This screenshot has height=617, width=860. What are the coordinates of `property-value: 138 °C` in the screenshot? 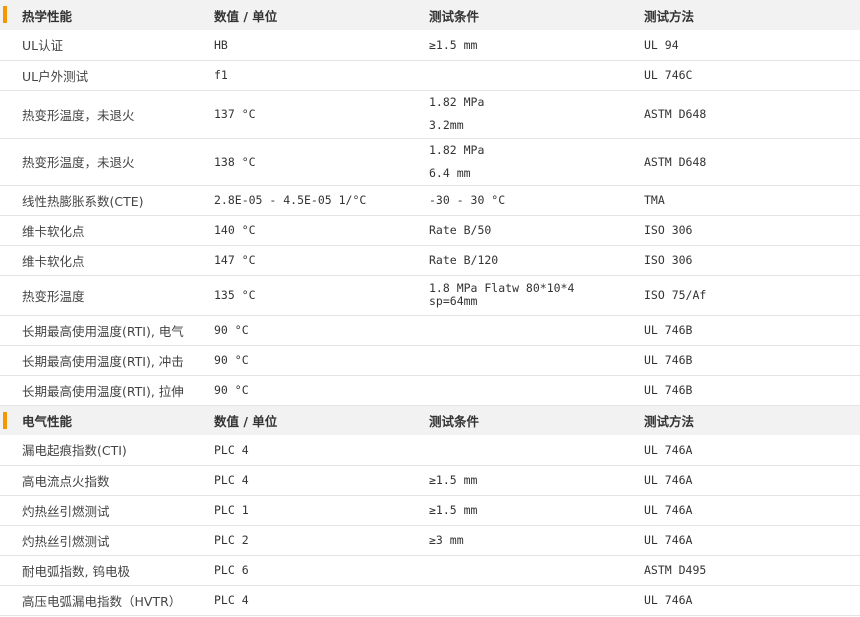 It's located at (321, 162).